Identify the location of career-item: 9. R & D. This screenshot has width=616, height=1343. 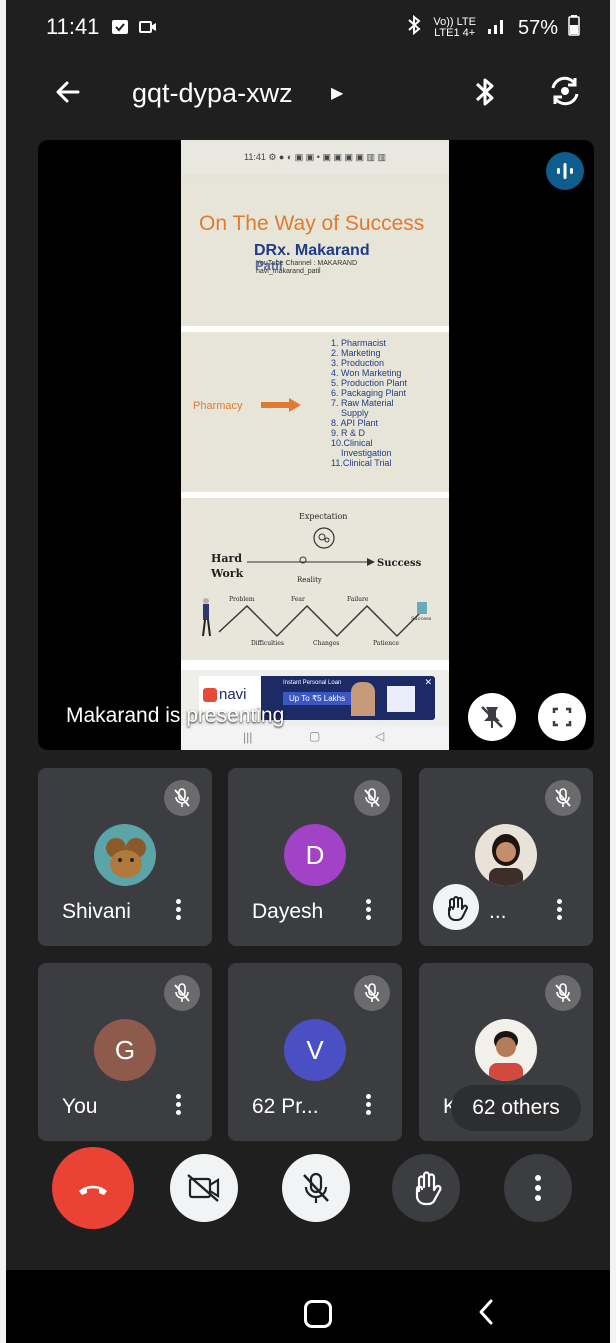
(348, 433).